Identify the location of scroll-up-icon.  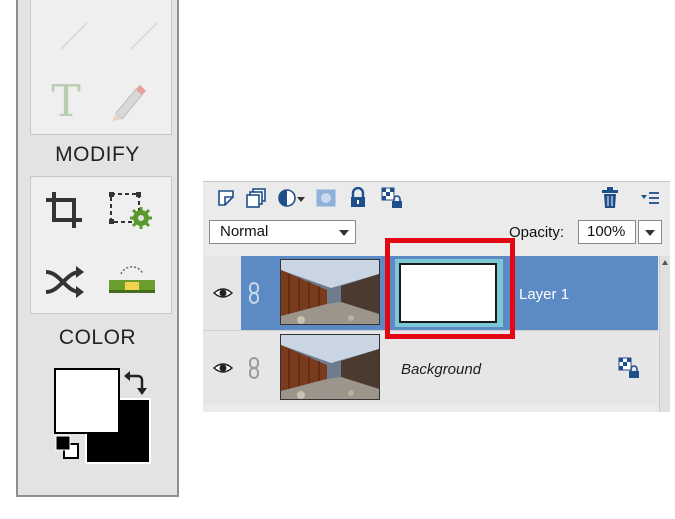
(665, 262).